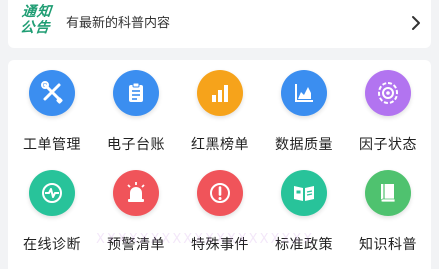 Image resolution: width=439 pixels, height=269 pixels. What do you see at coordinates (388, 120) in the screenshot?
I see `grid-item-factor-status: 因子状态` at bounding box center [388, 120].